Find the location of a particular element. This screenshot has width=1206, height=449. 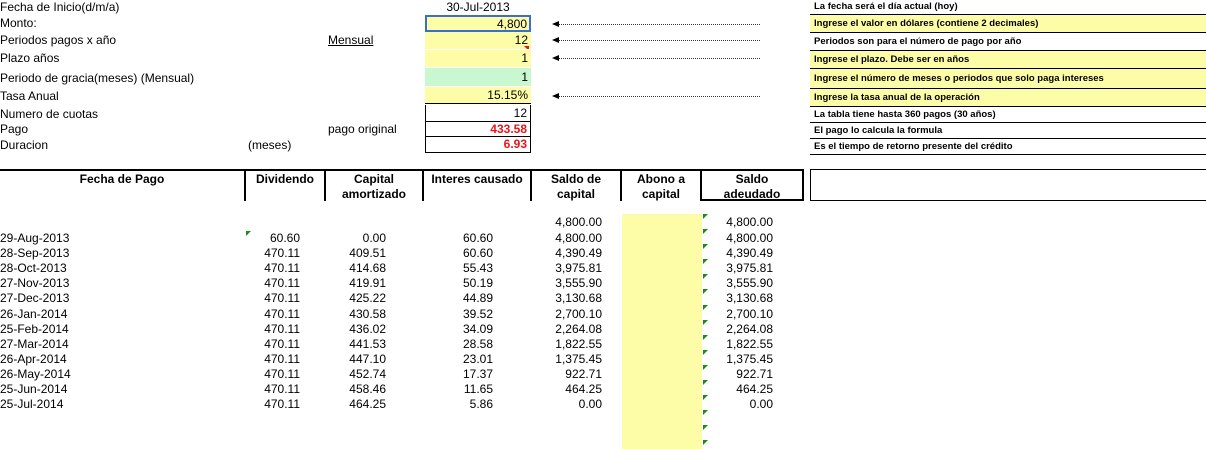

cell-dividendo: 60.60 is located at coordinates (284, 238).